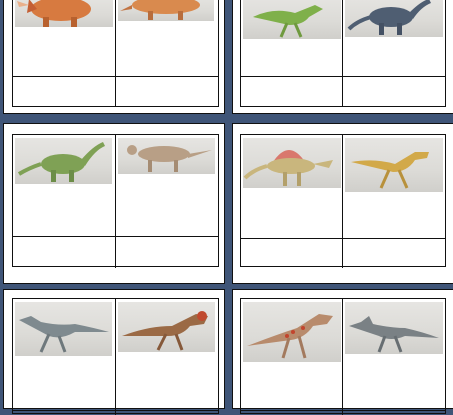  Describe the element at coordinates (394, 328) in the screenshot. I see `grey-ornithomimid-drawing-icon` at that location.